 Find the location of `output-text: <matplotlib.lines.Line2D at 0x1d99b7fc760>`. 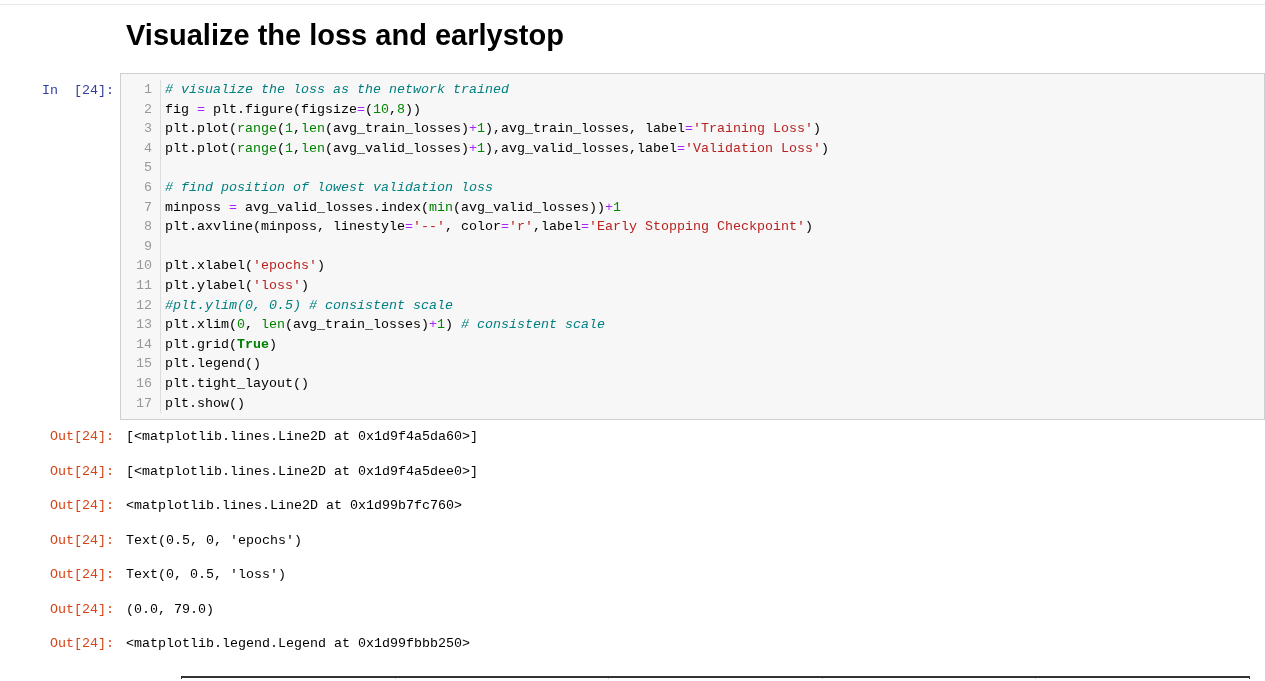

output-text: <matplotlib.lines.Line2D at 0x1d99b7fc760> is located at coordinates (293, 506).